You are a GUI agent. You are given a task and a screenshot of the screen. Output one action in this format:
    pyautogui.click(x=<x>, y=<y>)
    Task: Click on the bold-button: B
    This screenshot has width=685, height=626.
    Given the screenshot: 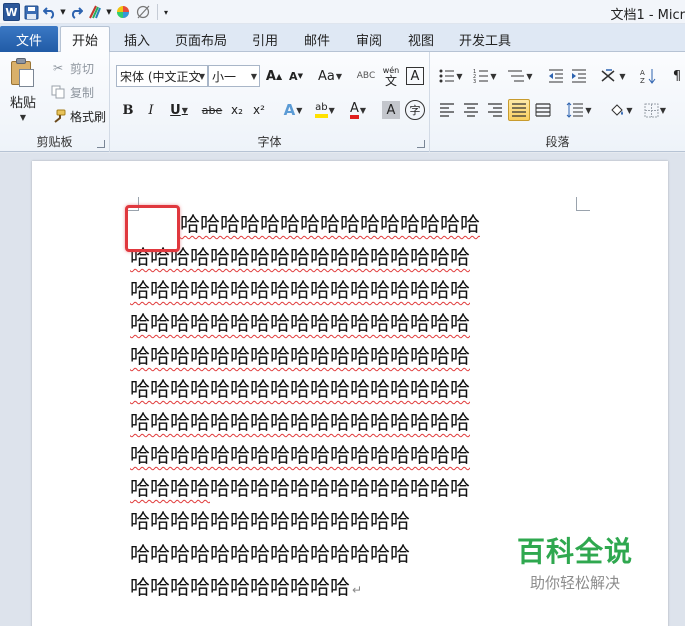 What is the action you would take?
    pyautogui.click(x=128, y=110)
    